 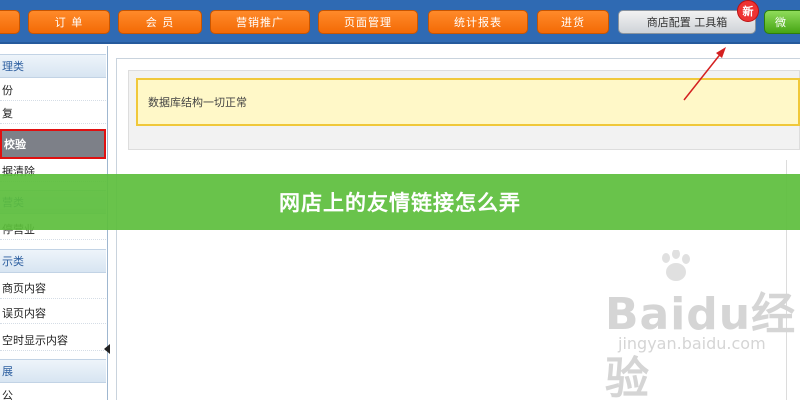 I want to click on banner-title: 网店上的友情链接怎么弄, so click(x=400, y=203).